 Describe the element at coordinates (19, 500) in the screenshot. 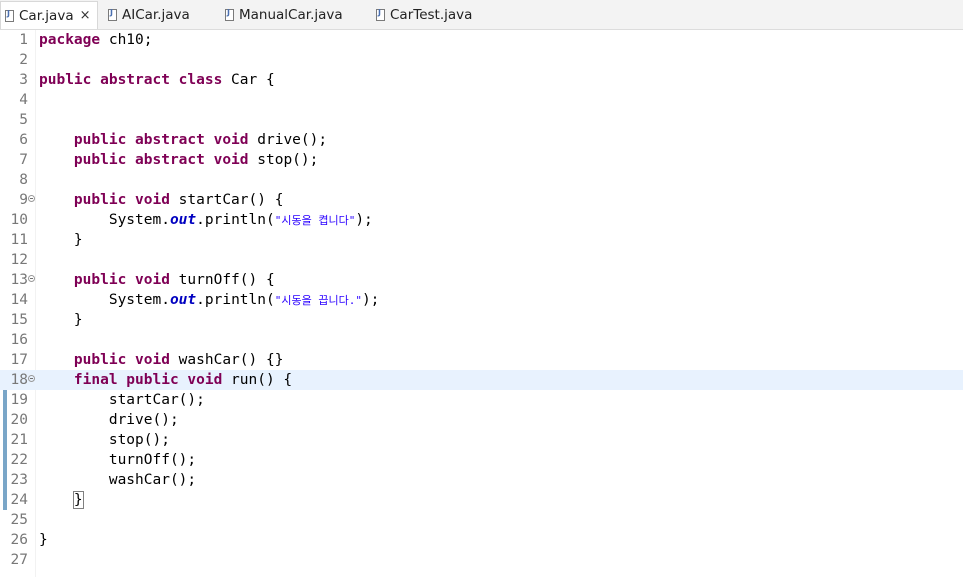

I see `line-number: 24` at that location.